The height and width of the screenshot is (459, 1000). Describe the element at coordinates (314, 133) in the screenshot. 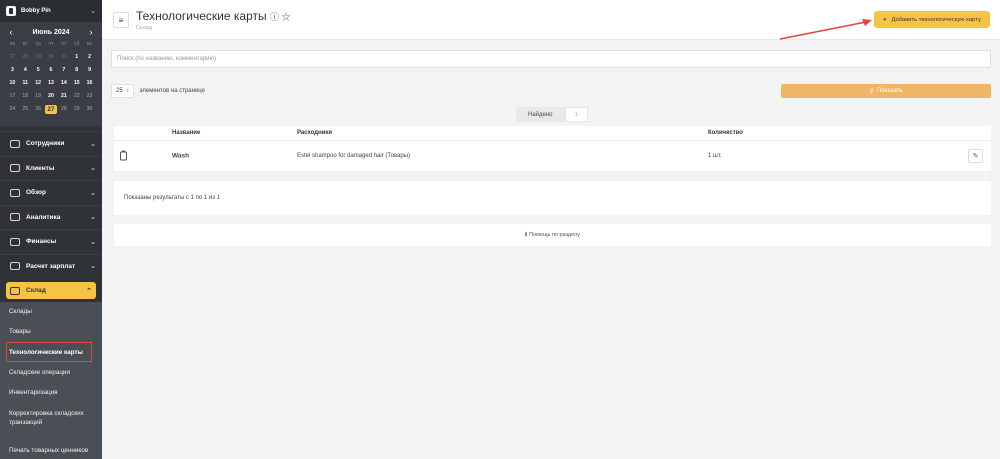

I see `column-header-consumables: Расходники` at that location.